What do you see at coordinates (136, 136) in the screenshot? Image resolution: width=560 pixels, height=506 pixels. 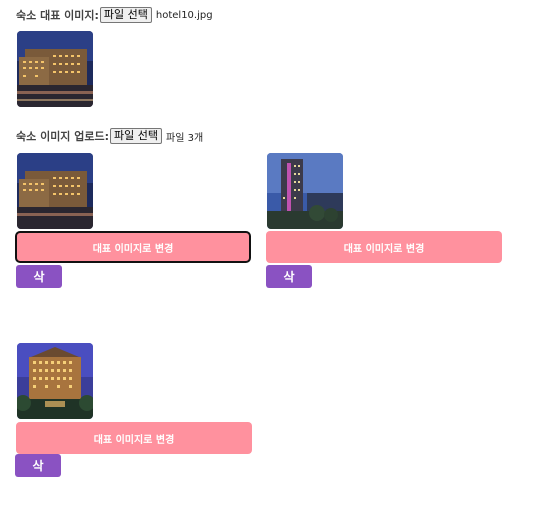 I see `upload-file-button: 파일 선택` at bounding box center [136, 136].